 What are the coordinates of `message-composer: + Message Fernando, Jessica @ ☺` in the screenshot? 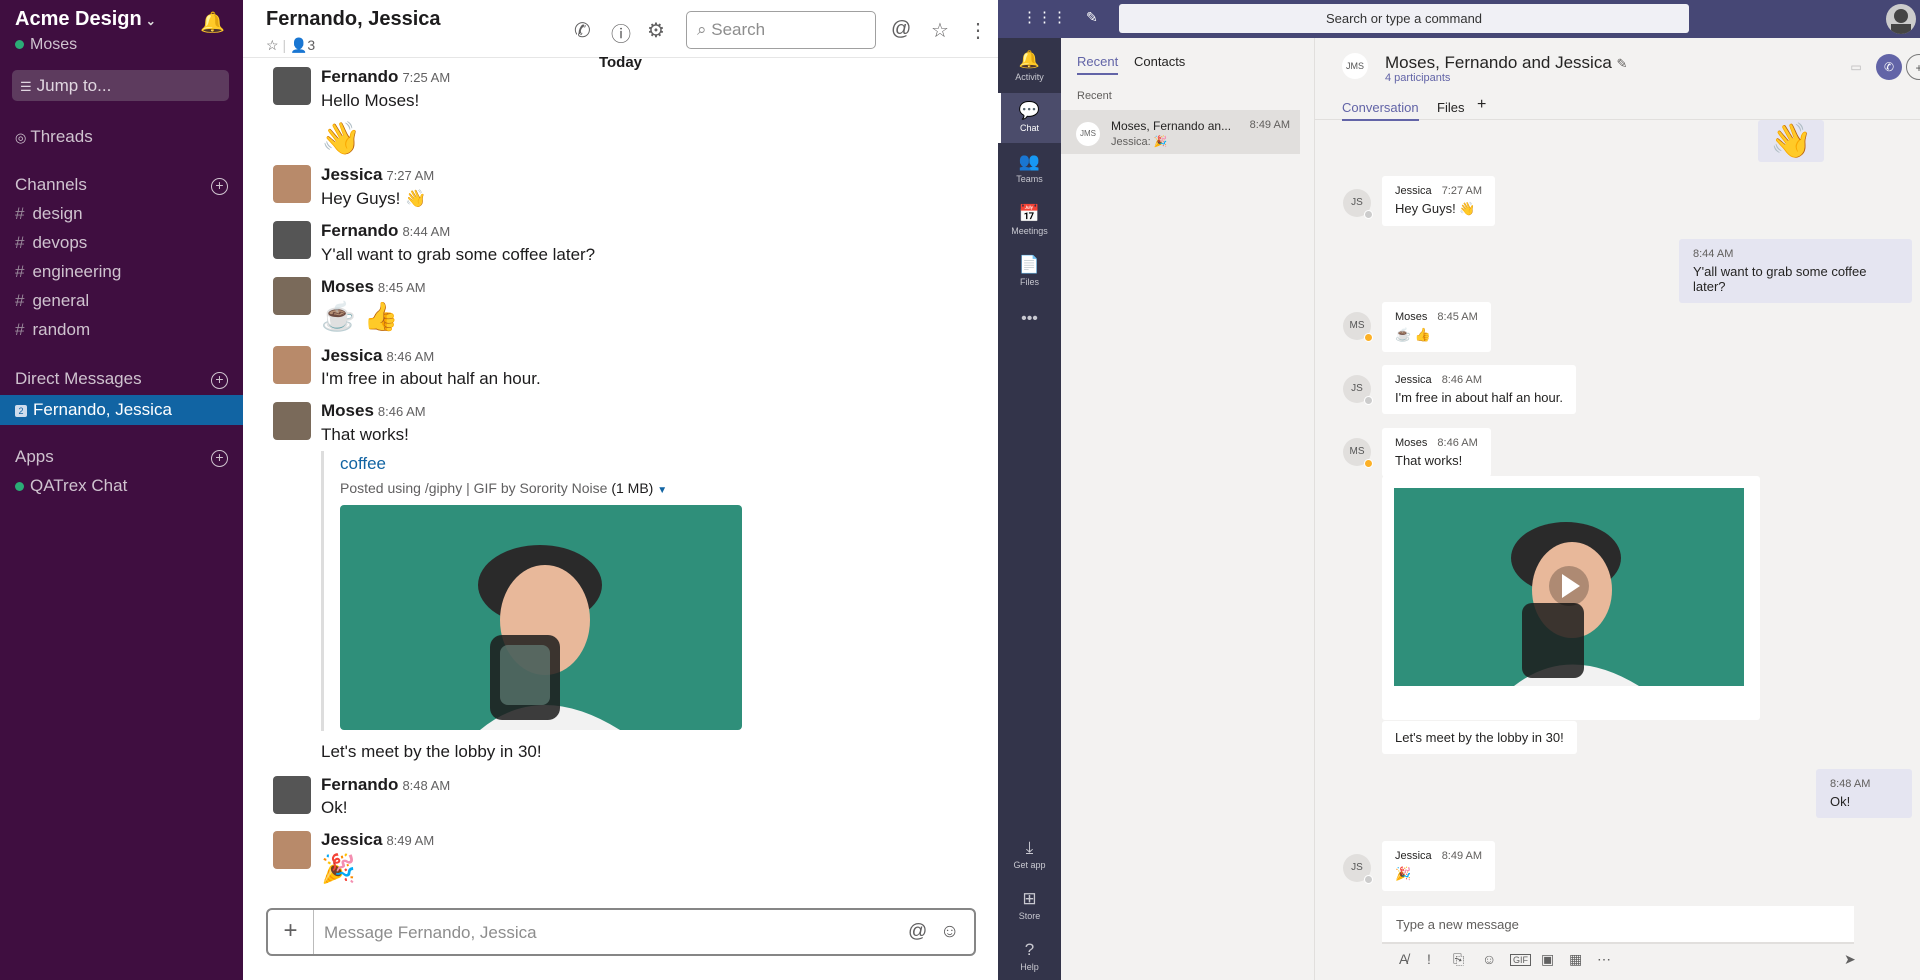 It's located at (621, 932).